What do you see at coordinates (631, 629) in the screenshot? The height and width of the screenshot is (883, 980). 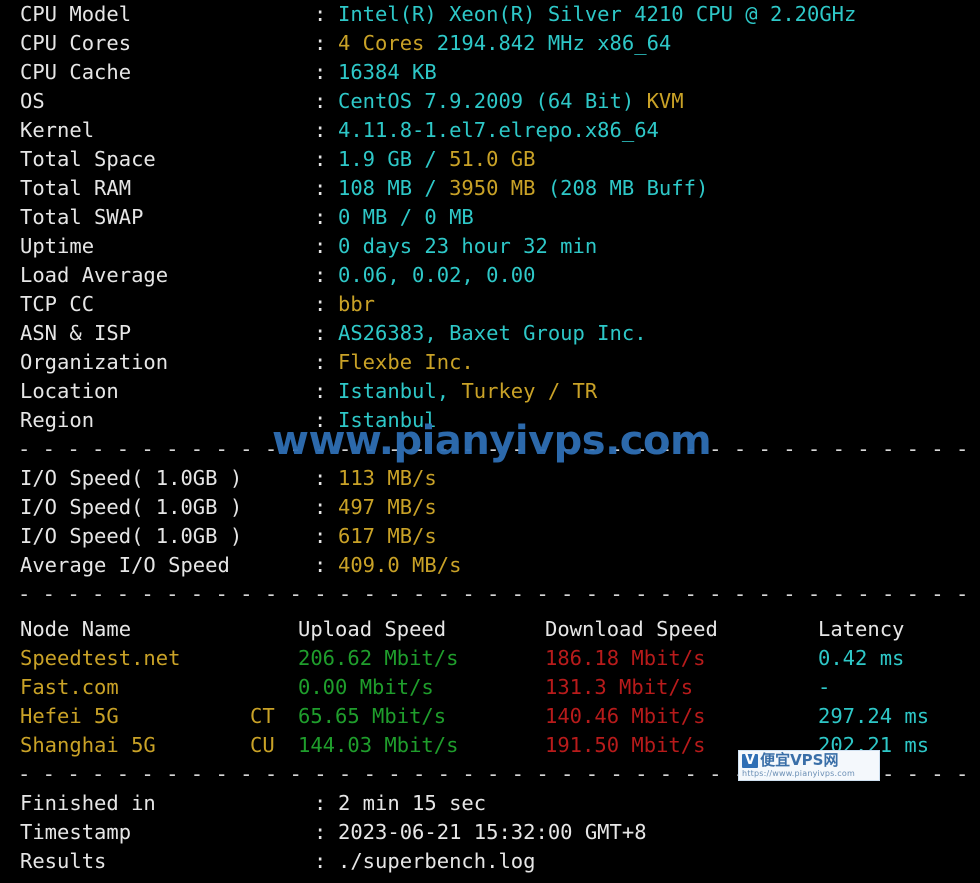 I see `column-header-download-speed: Download Speed` at bounding box center [631, 629].